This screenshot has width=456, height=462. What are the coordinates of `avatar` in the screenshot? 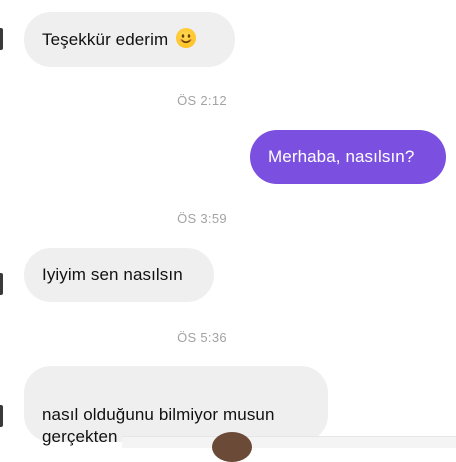 It's located at (232, 447).